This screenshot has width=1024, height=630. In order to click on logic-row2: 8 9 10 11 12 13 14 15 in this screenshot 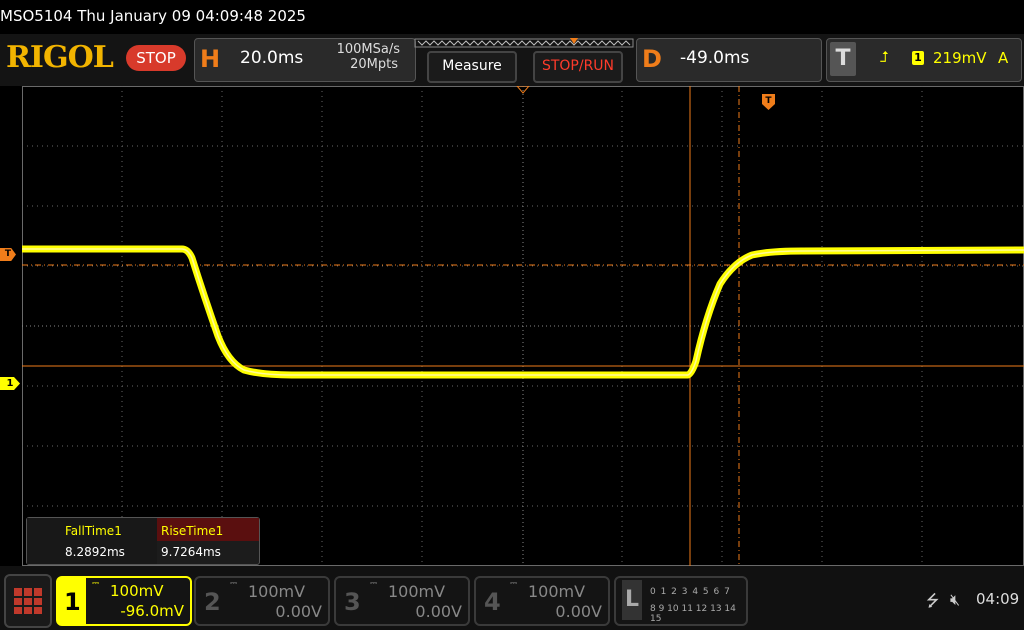, I will do `click(693, 614)`.